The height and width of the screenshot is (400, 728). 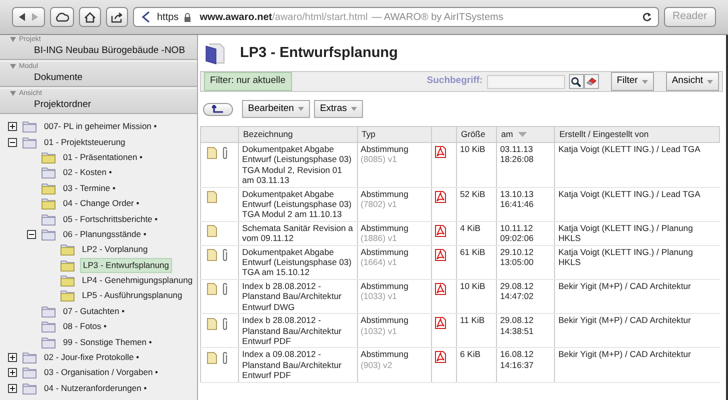 I want to click on tree-item: 02 - Jour-fixe Protokolle •, so click(x=92, y=357).